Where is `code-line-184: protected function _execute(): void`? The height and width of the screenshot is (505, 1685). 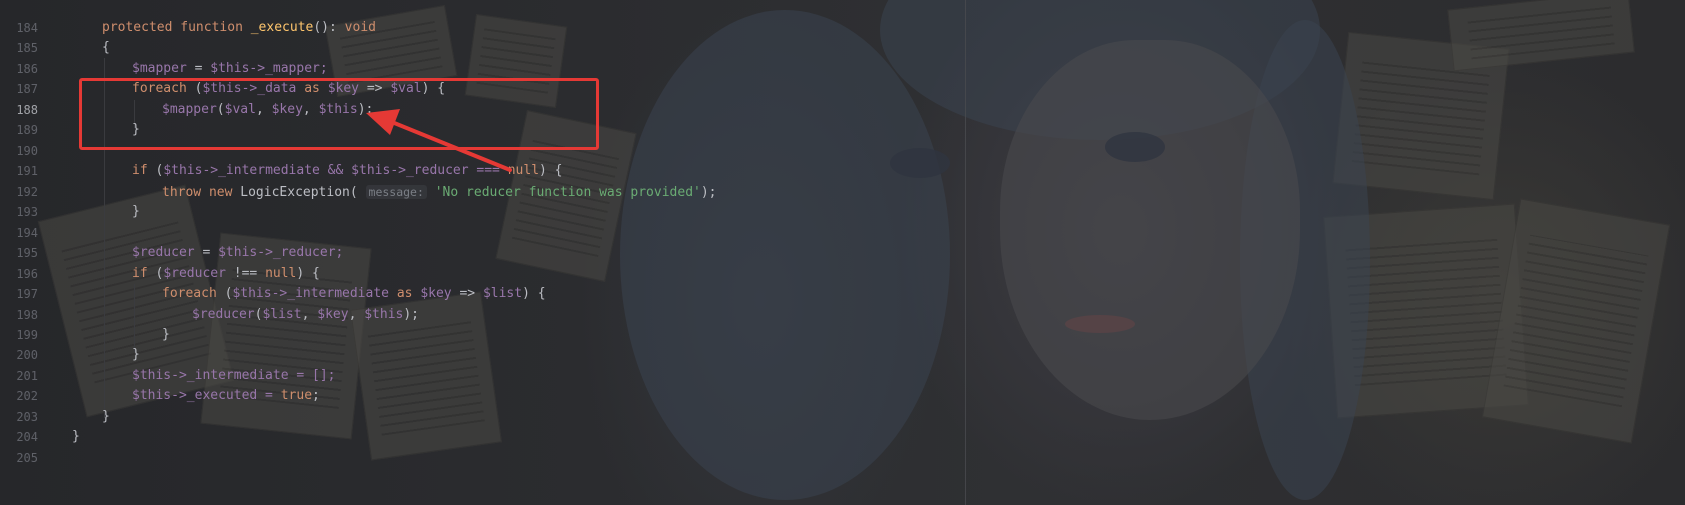
code-line-184: protected function _execute(): void is located at coordinates (239, 27).